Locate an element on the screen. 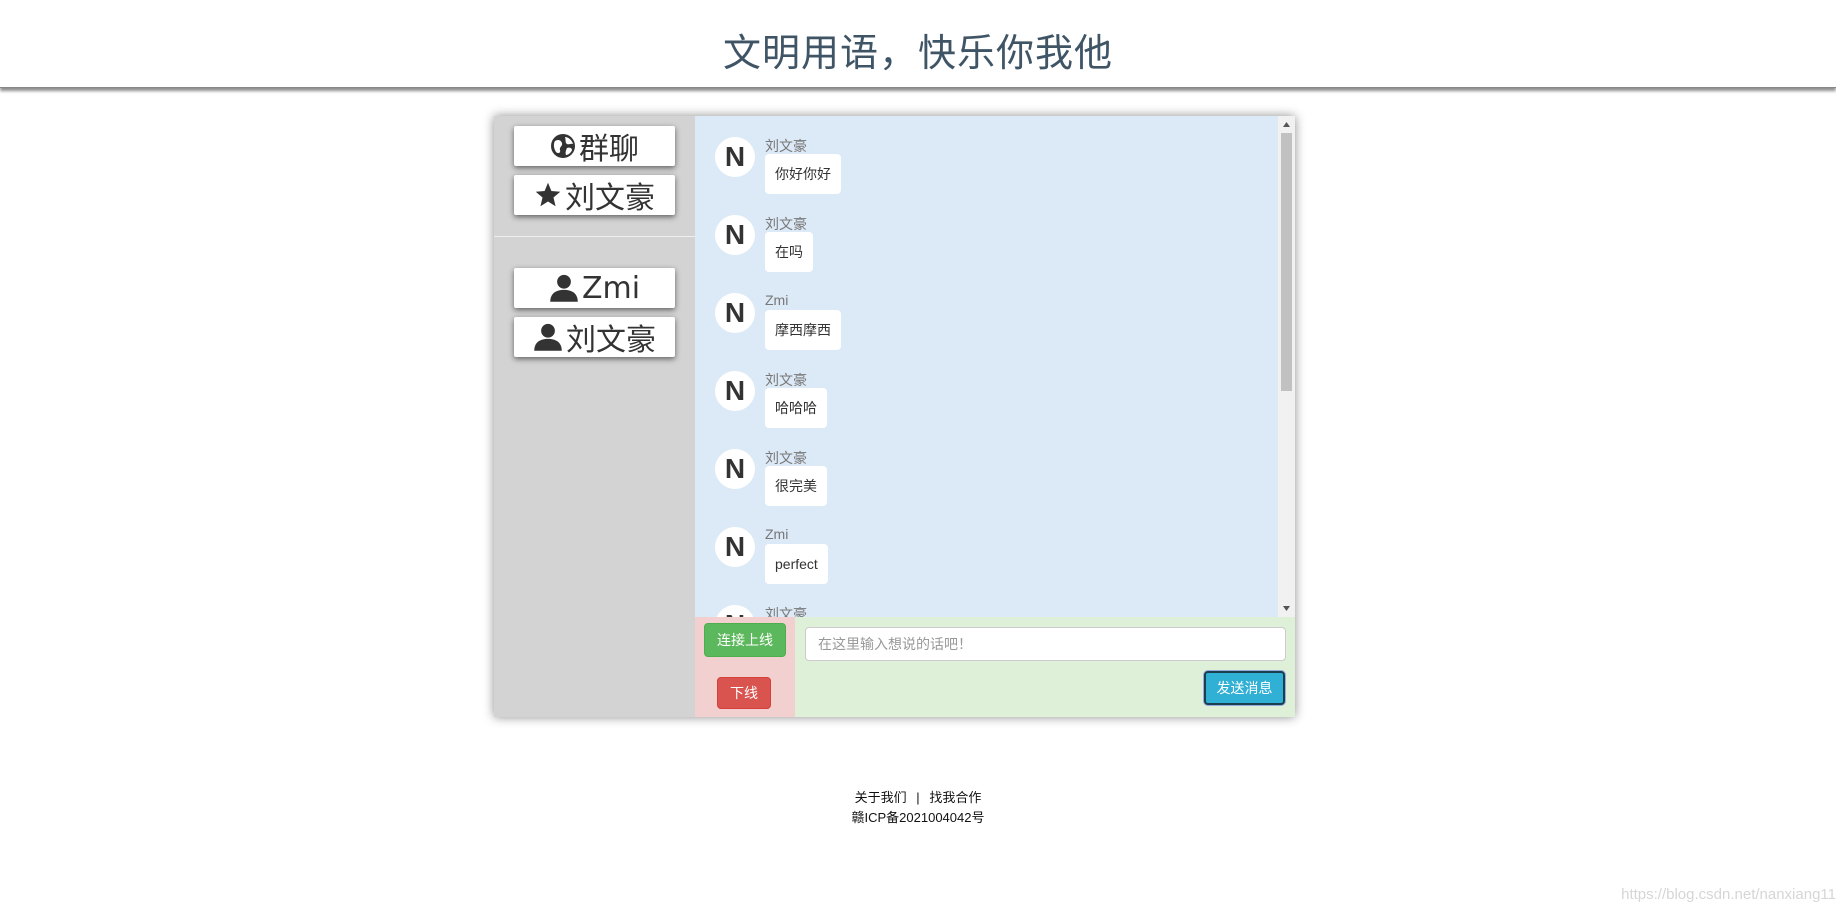 The width and height of the screenshot is (1836, 913). globe-icon is located at coordinates (563, 146).